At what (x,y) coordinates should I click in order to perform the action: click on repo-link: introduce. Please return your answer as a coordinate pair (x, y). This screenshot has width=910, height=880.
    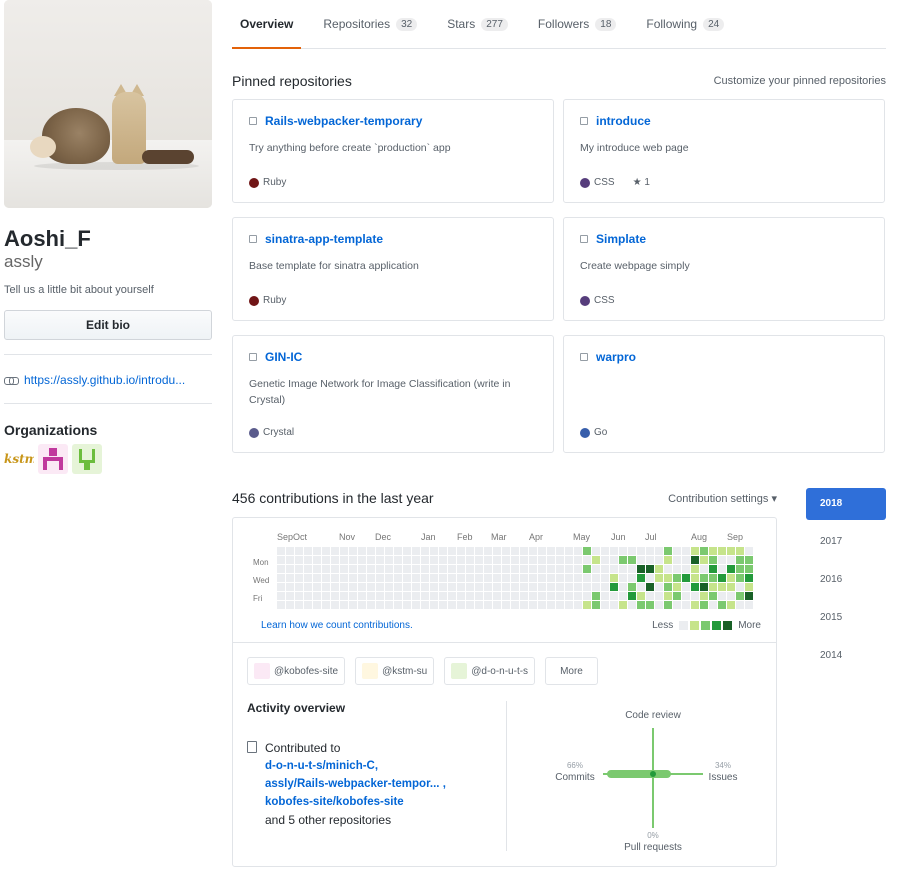
    Looking at the image, I should click on (623, 121).